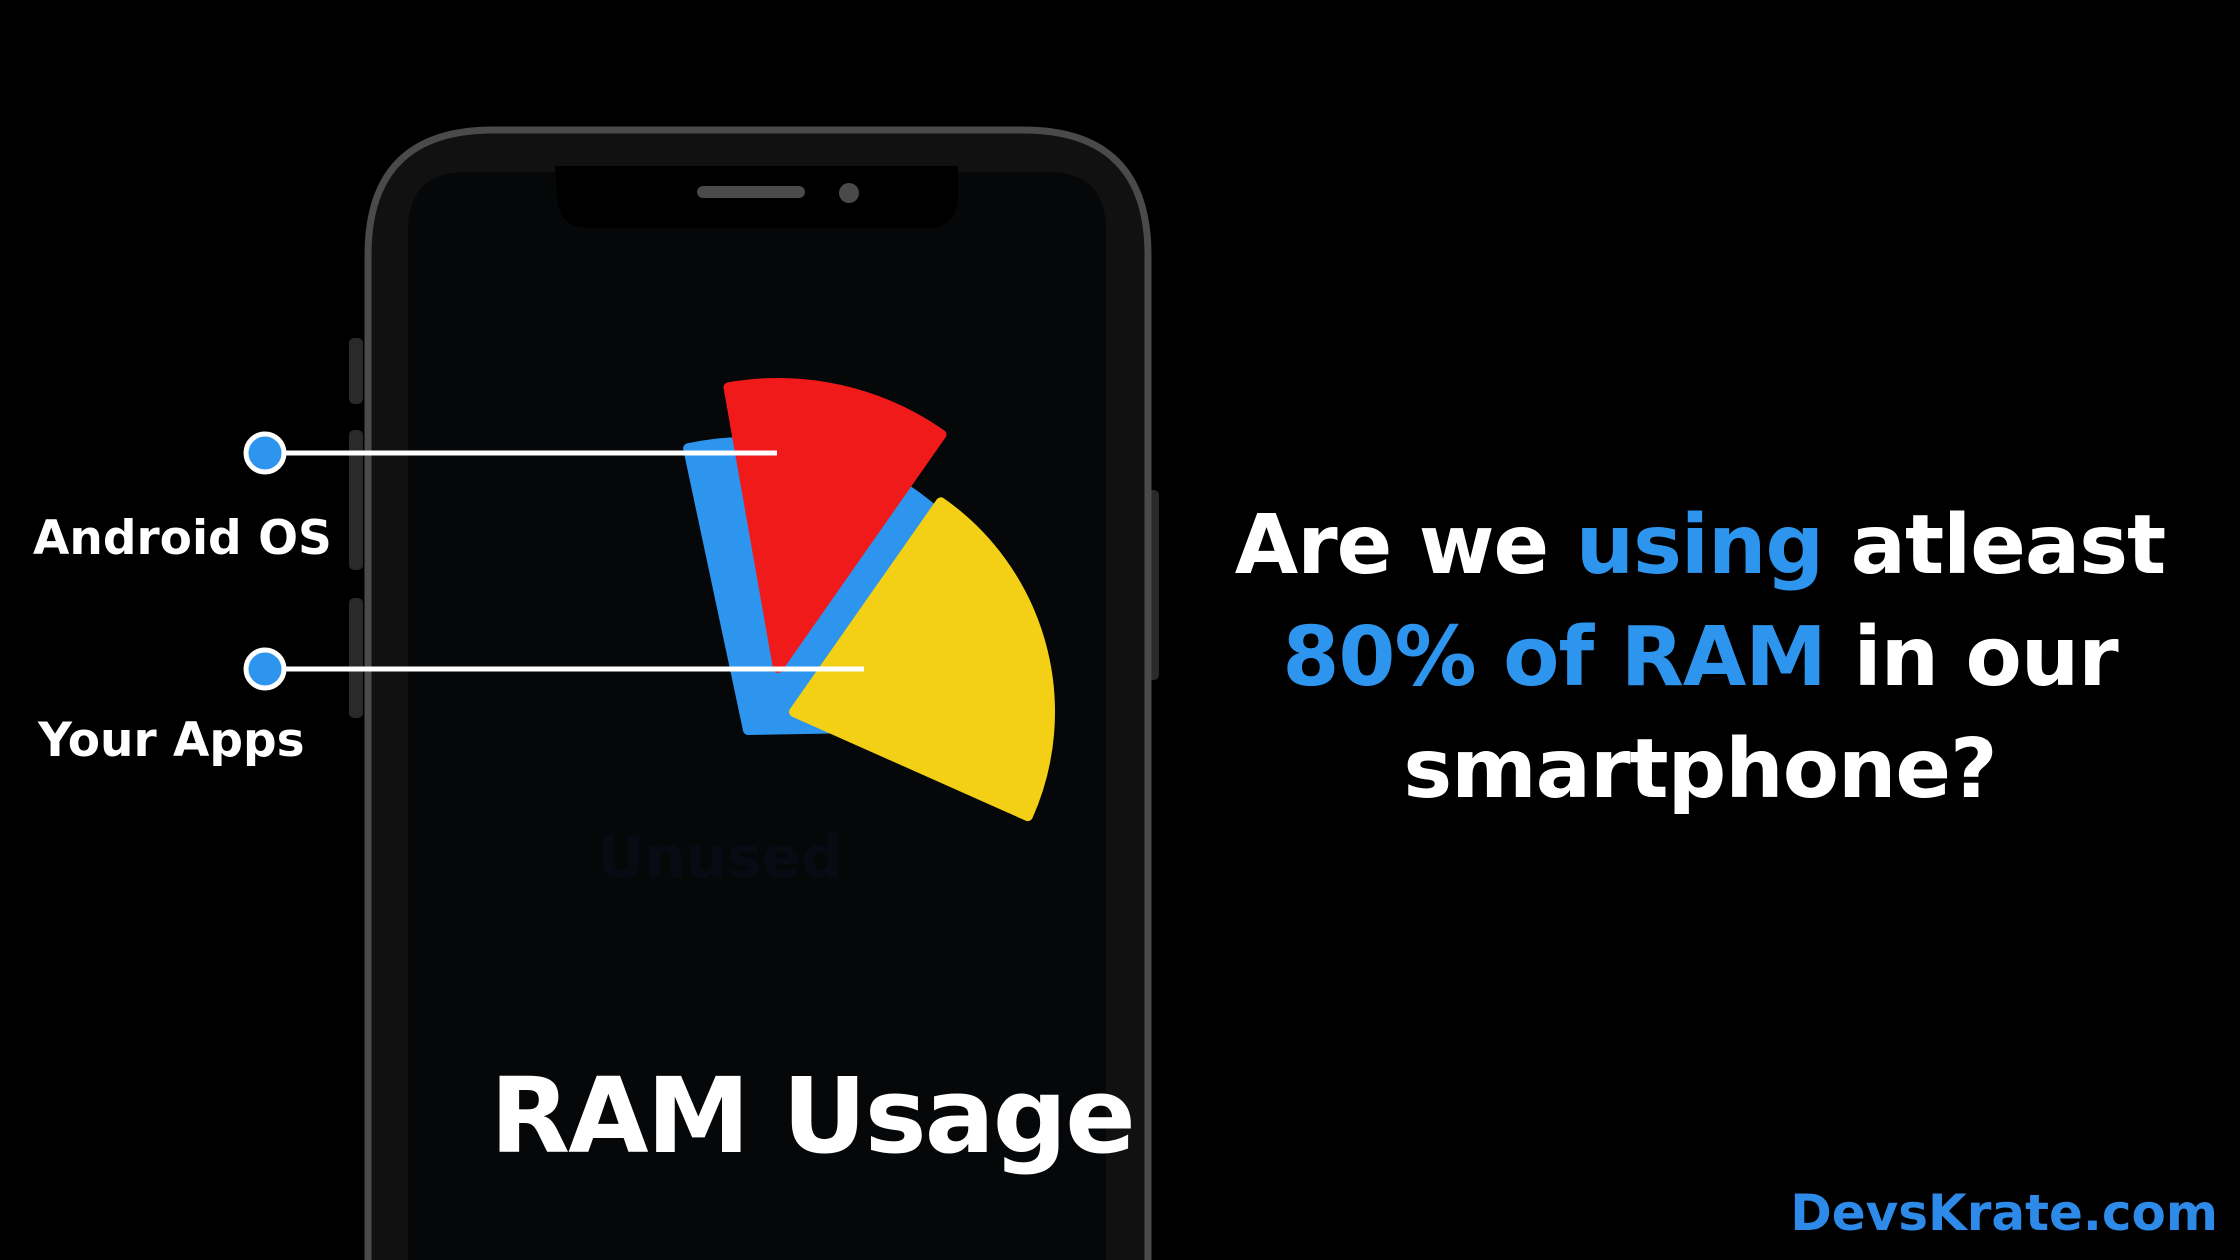 The width and height of the screenshot is (2240, 1260). What do you see at coordinates (1405, 545) in the screenshot?
I see `headline-text: Are we` at bounding box center [1405, 545].